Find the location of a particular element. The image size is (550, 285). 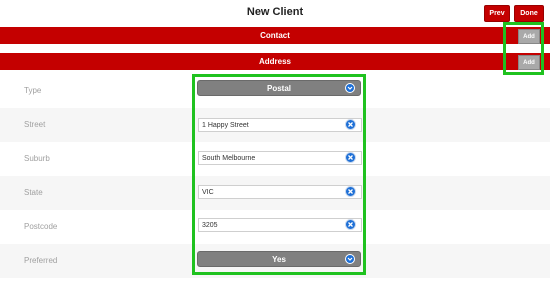

add-contact-button: Add is located at coordinates (529, 36).